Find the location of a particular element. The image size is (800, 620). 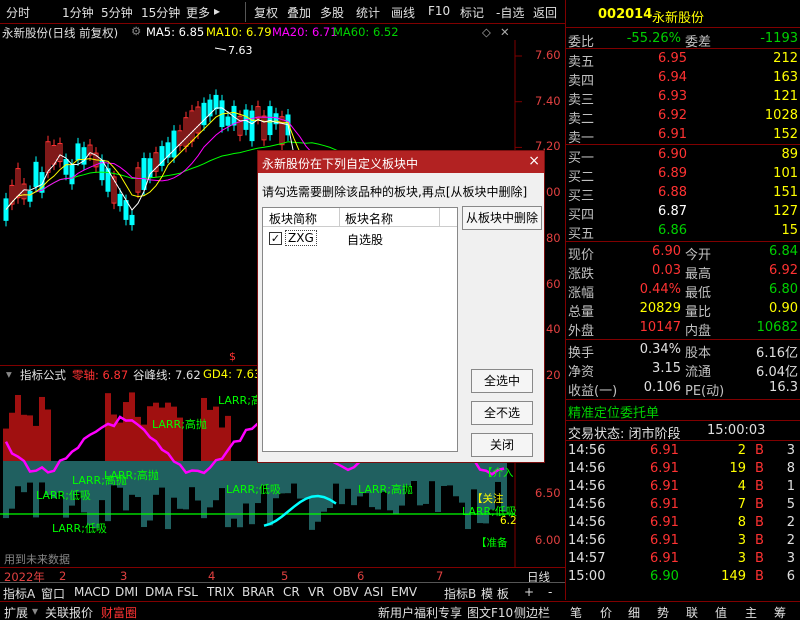

tab-template: 模 板 is located at coordinates (495, 593).